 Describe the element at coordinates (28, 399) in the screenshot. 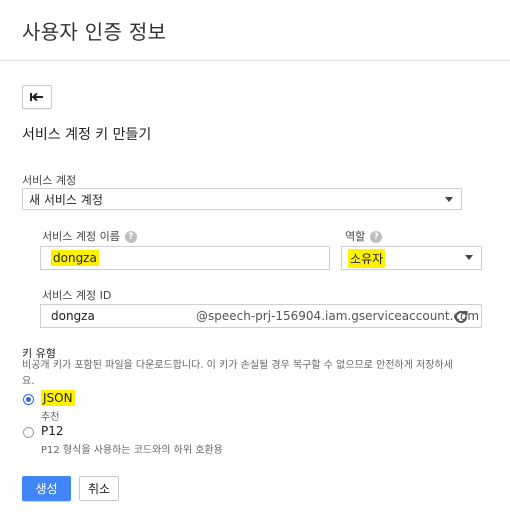

I see `json-radio` at that location.